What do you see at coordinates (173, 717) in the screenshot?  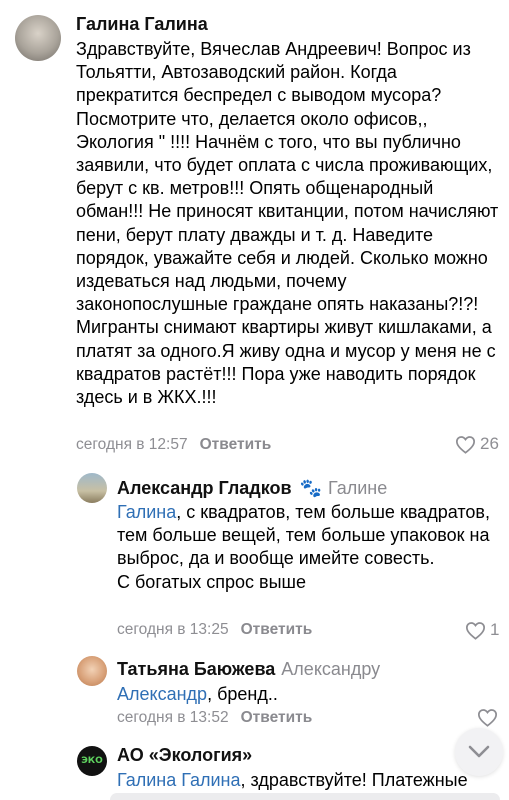 I see `comment-time: сегодня в 13:52` at bounding box center [173, 717].